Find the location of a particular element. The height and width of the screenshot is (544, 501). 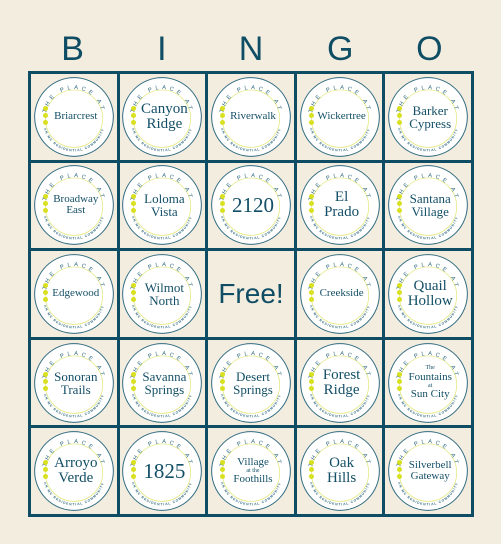

community-name: Briarcrest is located at coordinates (76, 117).